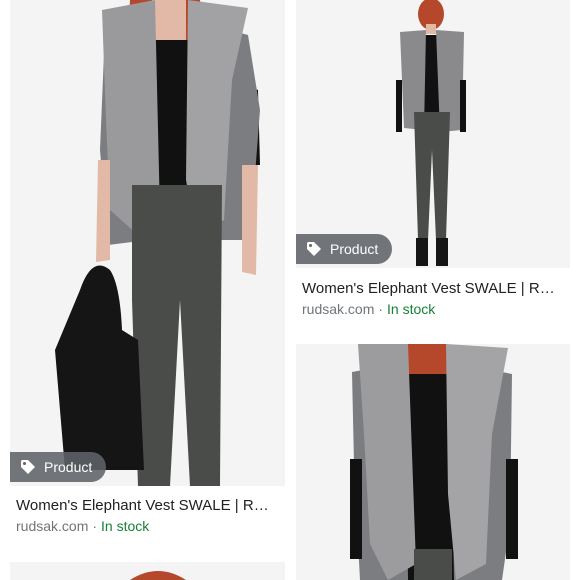  I want to click on result-card-next, so click(147, 571).